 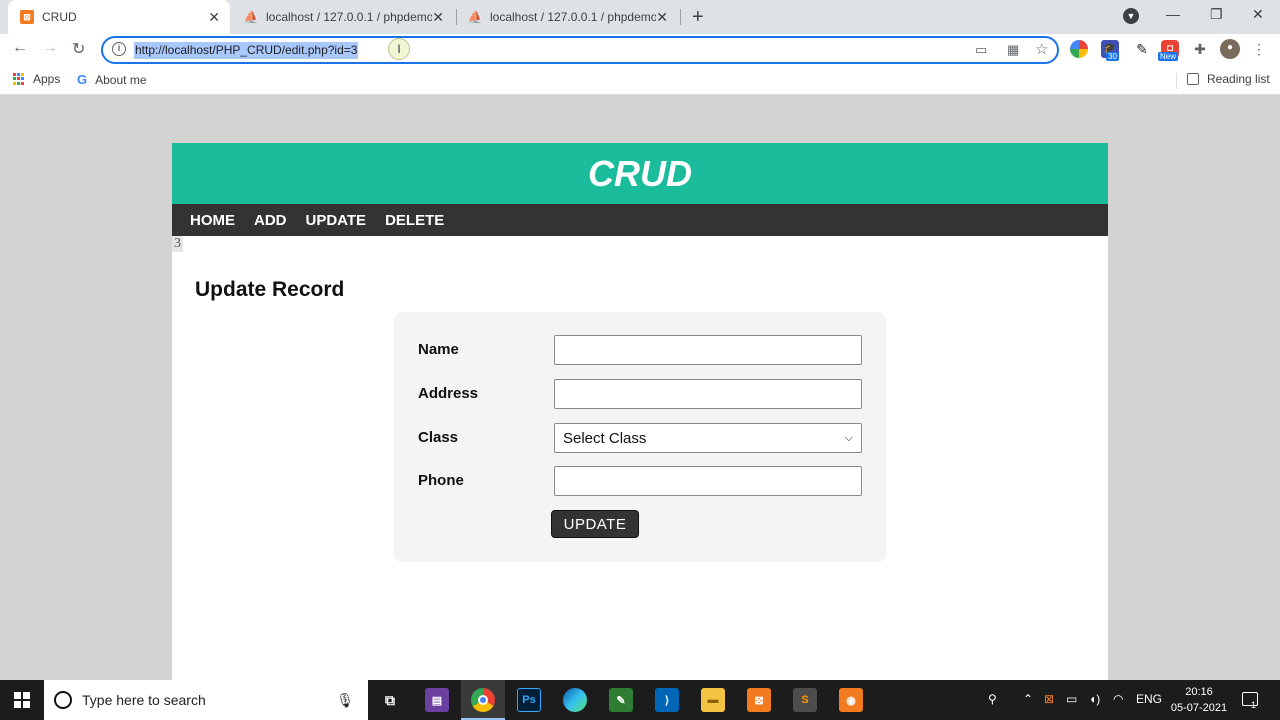 I want to click on class-select: Select Class ⌵, so click(x=708, y=438).